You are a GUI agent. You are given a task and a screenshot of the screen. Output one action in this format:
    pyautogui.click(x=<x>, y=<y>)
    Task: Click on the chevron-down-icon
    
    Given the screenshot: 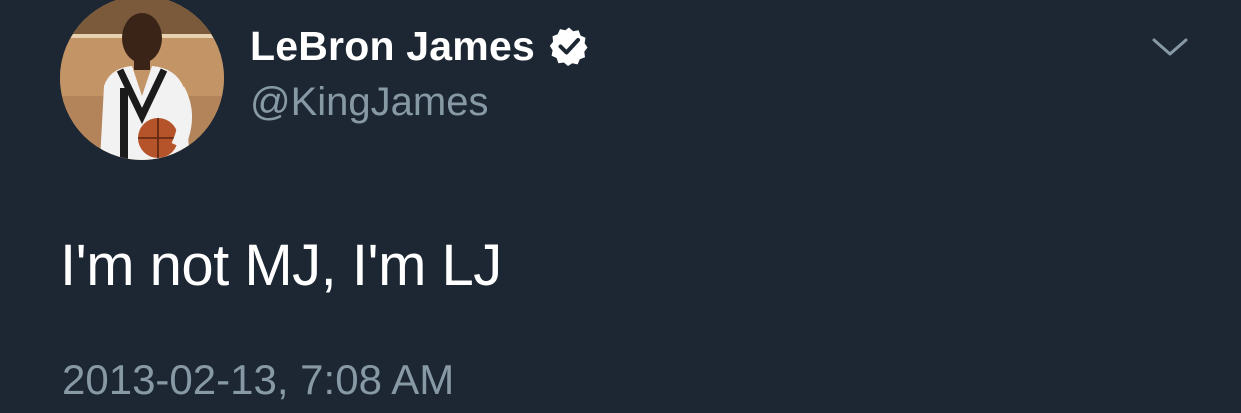 What is the action you would take?
    pyautogui.click(x=1170, y=47)
    